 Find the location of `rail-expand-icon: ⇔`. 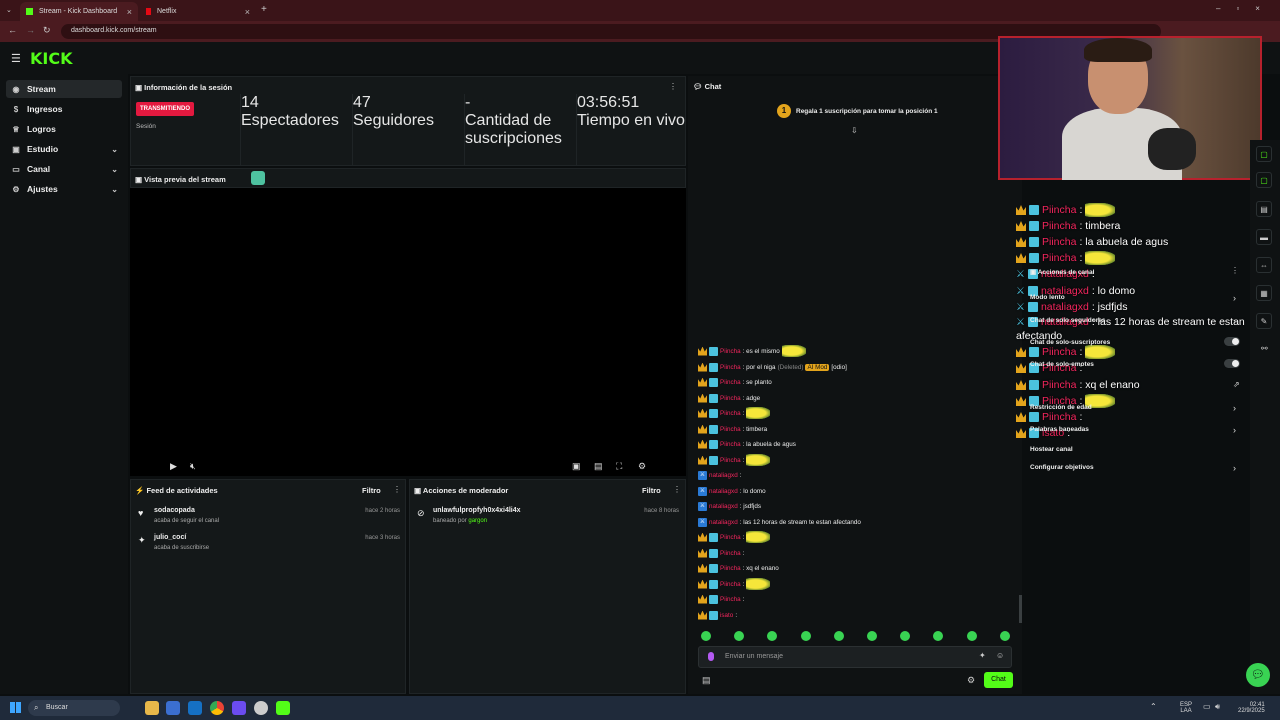

rail-expand-icon: ⇔ is located at coordinates (1264, 265).